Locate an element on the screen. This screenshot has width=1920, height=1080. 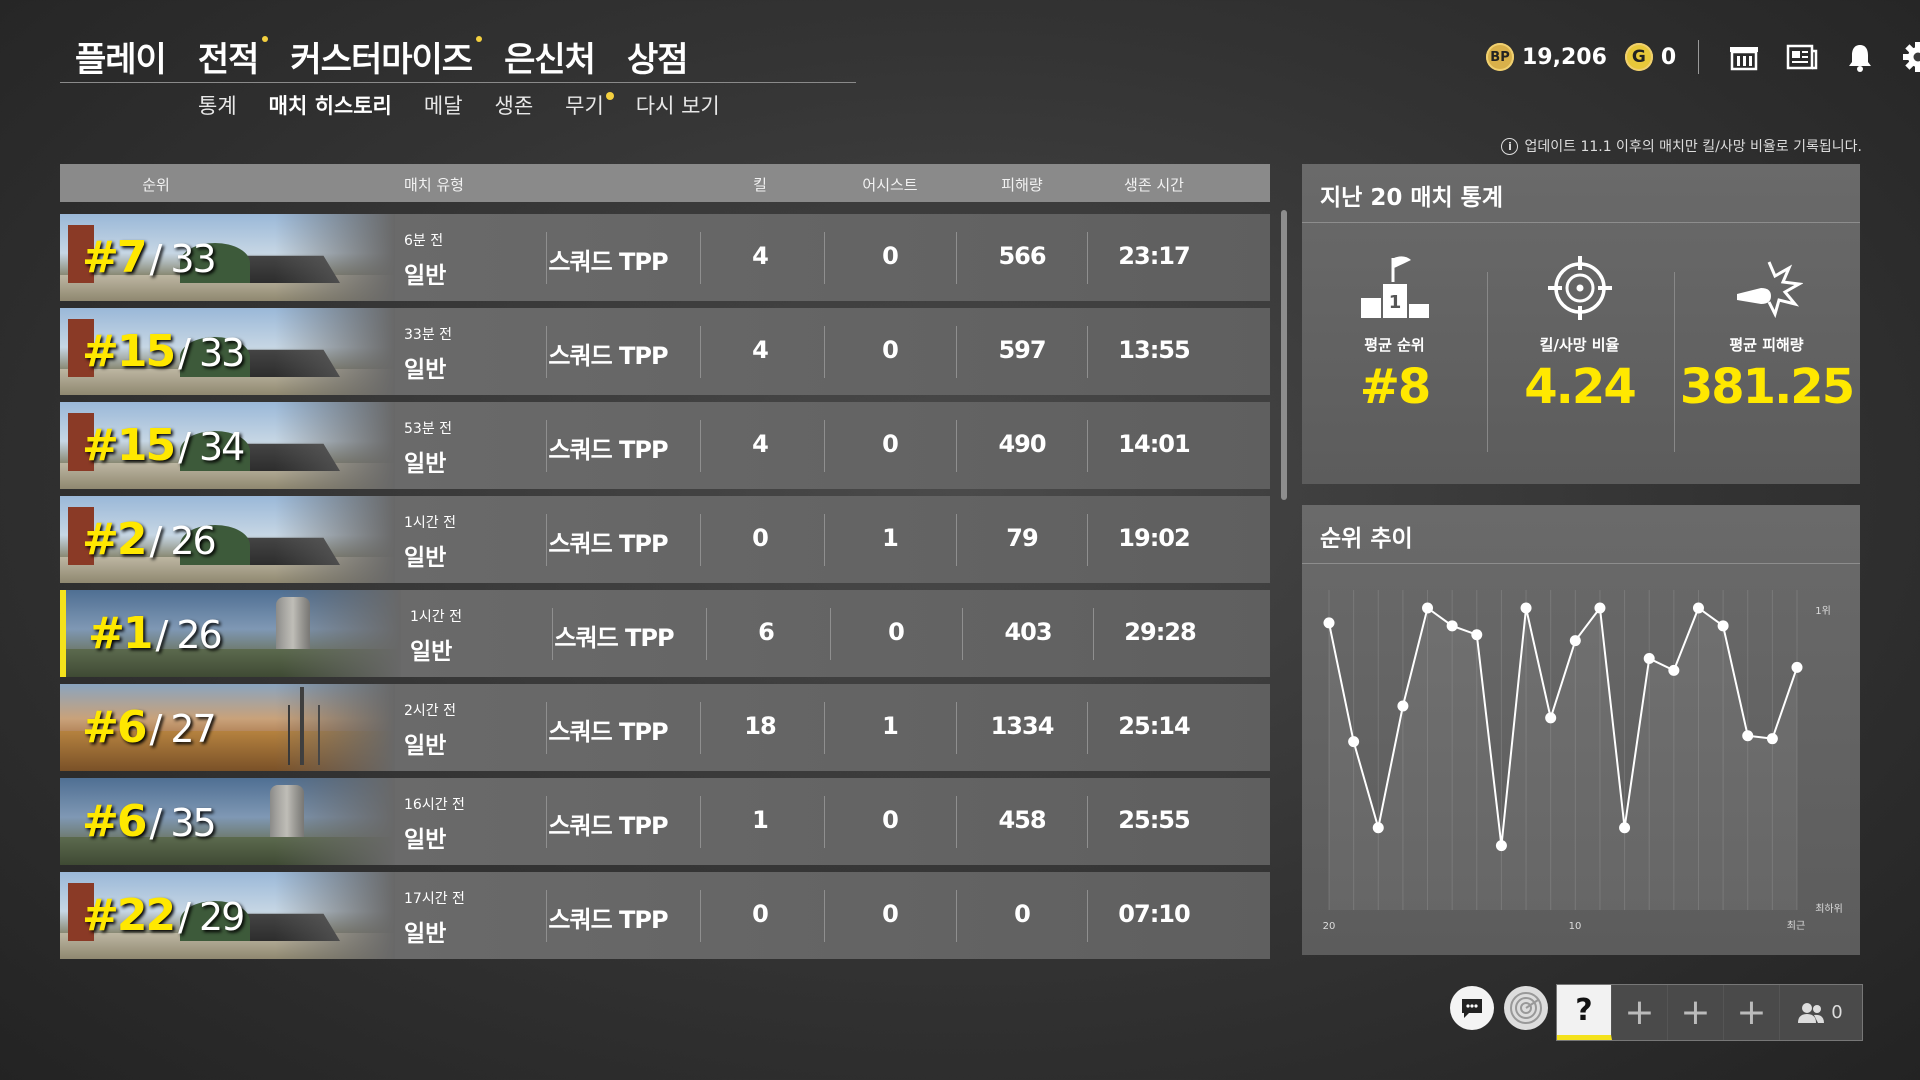
bell-icon is located at coordinates (1860, 57).